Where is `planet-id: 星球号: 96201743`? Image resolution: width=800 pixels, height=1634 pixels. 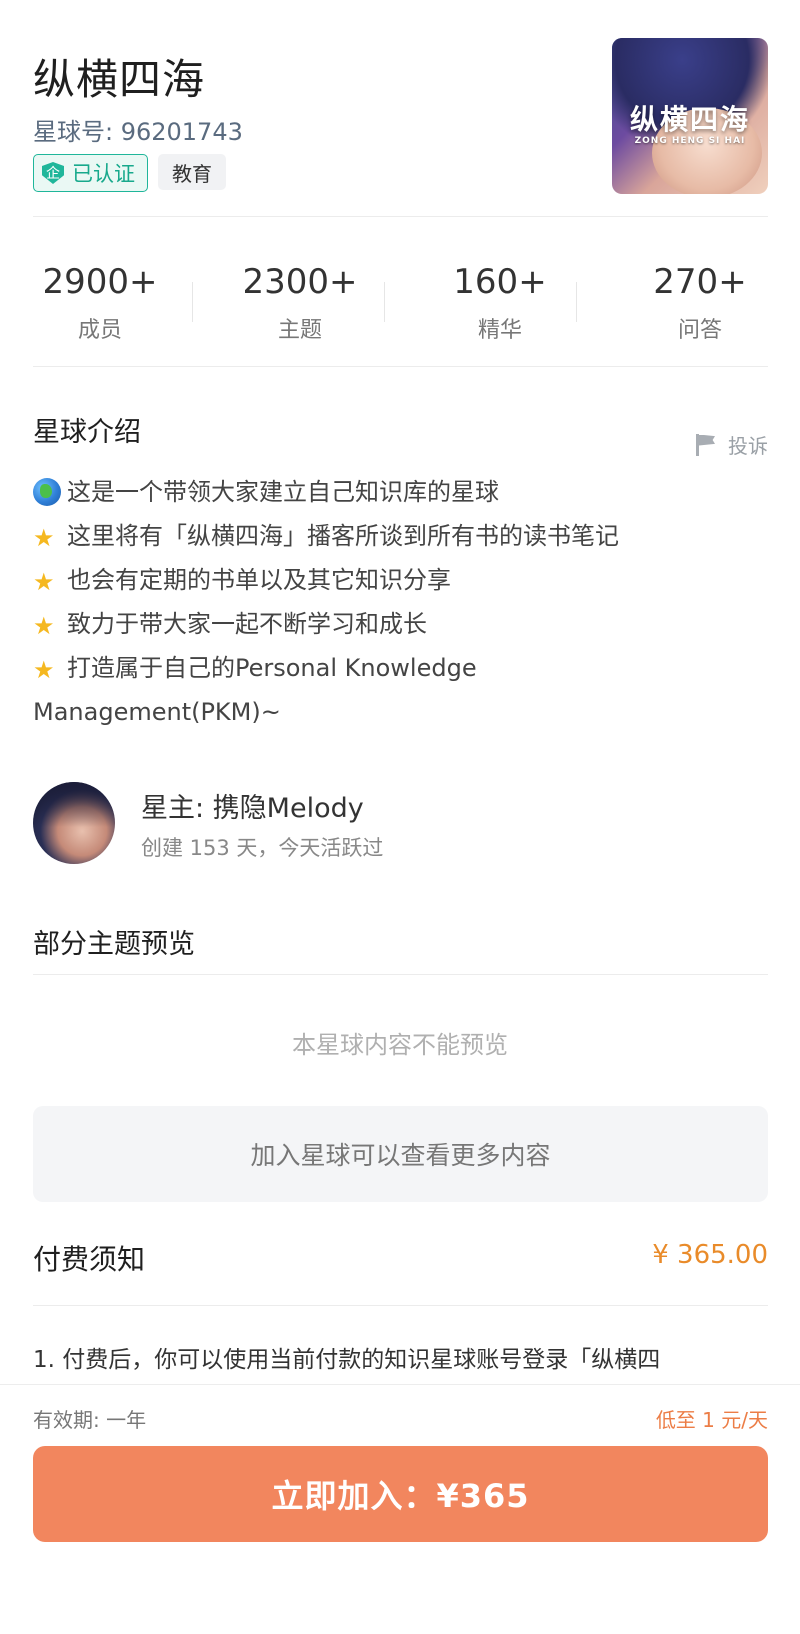 planet-id: 星球号: 96201743 is located at coordinates (138, 132).